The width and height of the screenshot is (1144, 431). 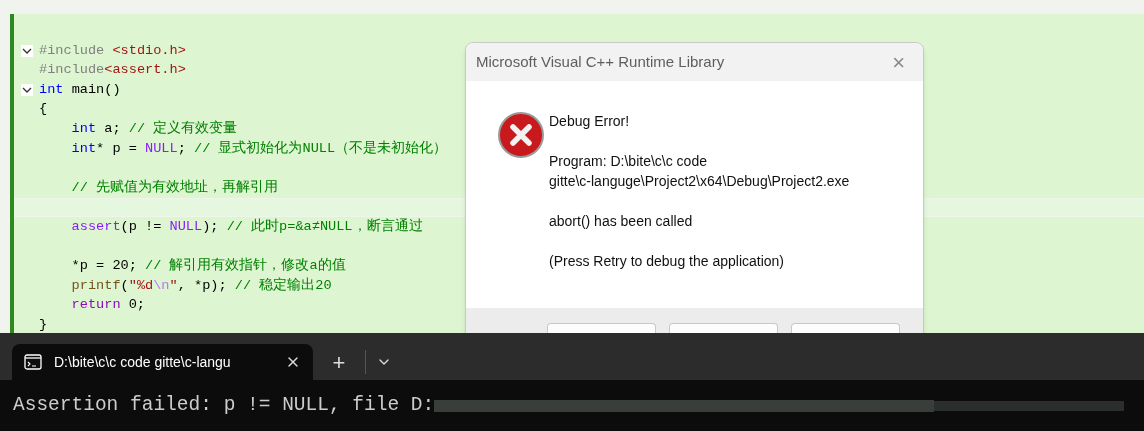 I want to click on hint-text: (Press Retry to debug the application), so click(x=667, y=261).